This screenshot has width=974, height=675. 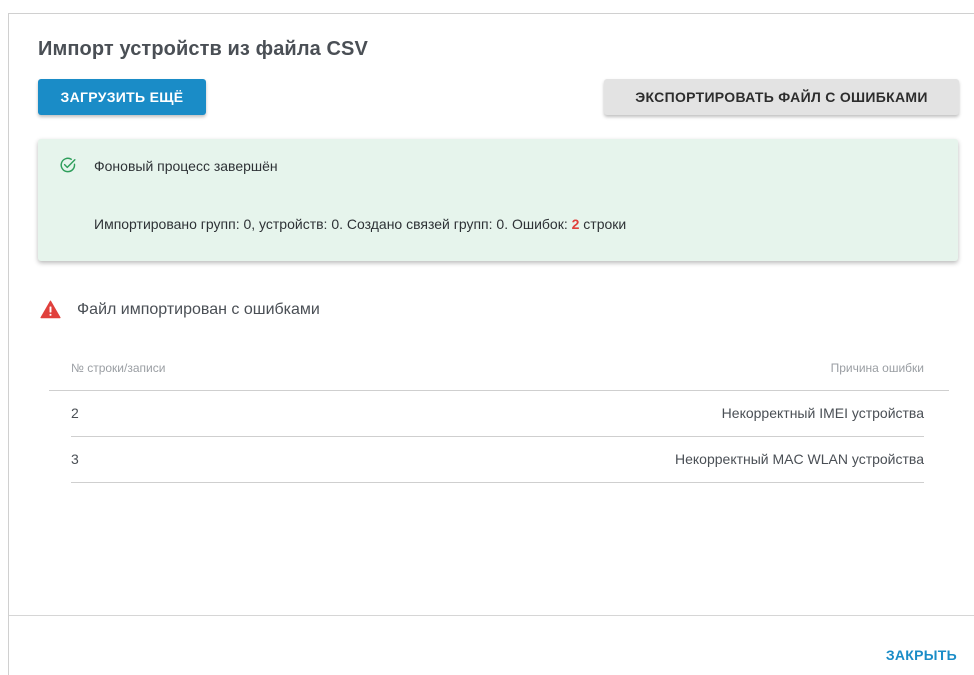 What do you see at coordinates (198, 309) in the screenshot?
I see `warning-text: Файл импортирован с ошибками` at bounding box center [198, 309].